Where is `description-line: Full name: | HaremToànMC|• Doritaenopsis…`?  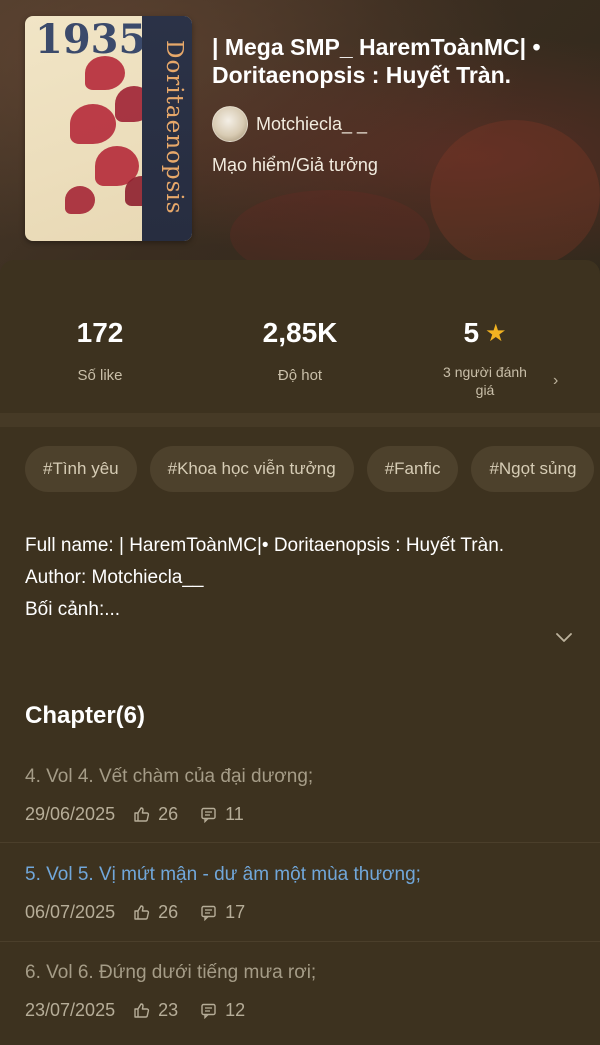
description-line: Full name: | HaremToànMC|• Doritaenopsis… is located at coordinates (265, 545).